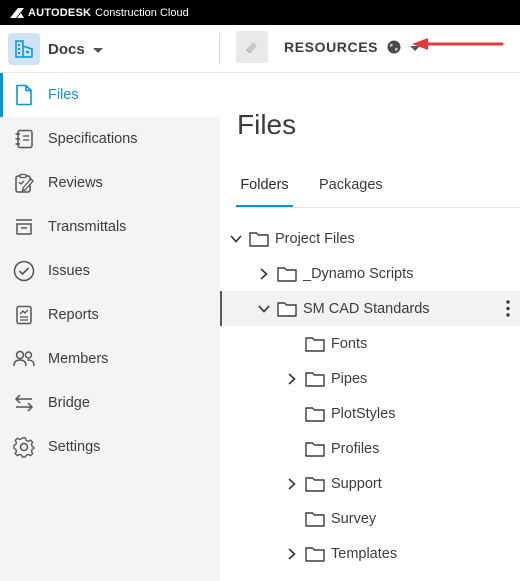 The width and height of the screenshot is (520, 581). What do you see at coordinates (356, 483) in the screenshot?
I see `folder-name: Support` at bounding box center [356, 483].